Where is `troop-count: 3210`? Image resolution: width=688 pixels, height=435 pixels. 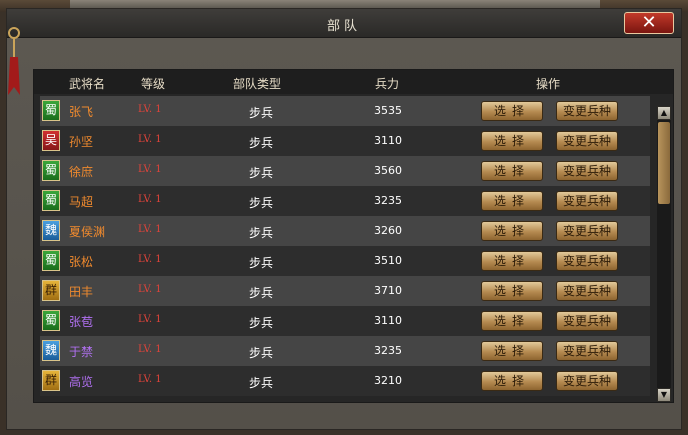
troop-count: 3210 is located at coordinates (388, 380).